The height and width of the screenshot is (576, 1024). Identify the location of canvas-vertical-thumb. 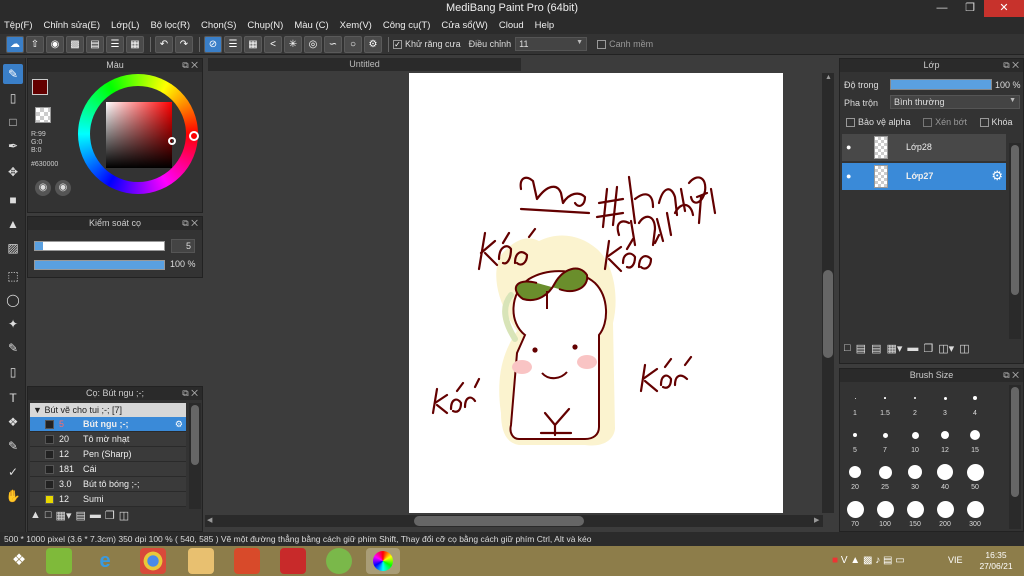
(828, 314).